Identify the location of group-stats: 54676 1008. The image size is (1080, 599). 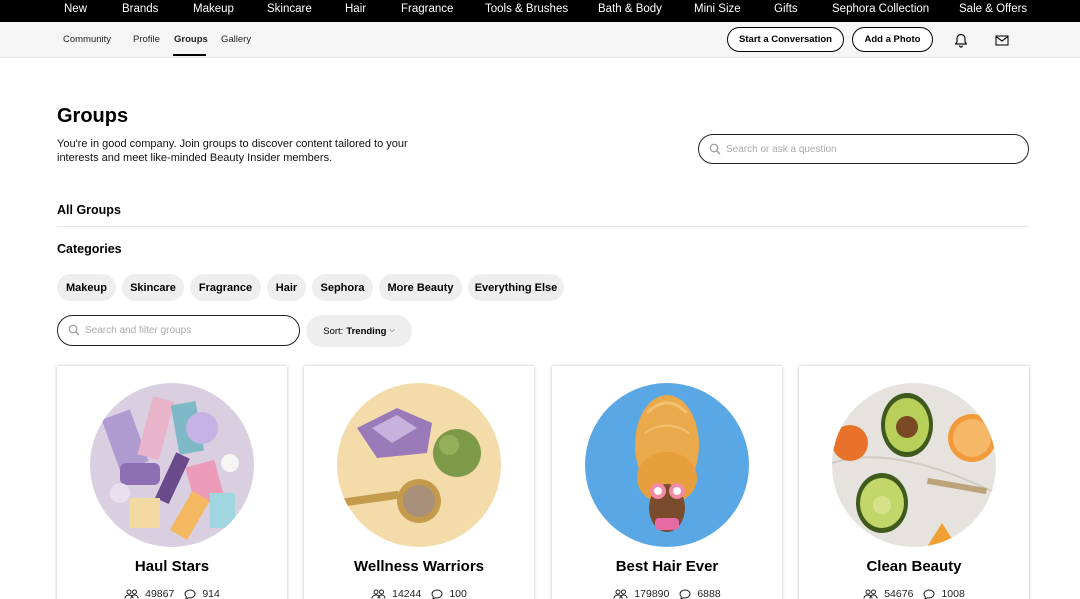
(914, 593).